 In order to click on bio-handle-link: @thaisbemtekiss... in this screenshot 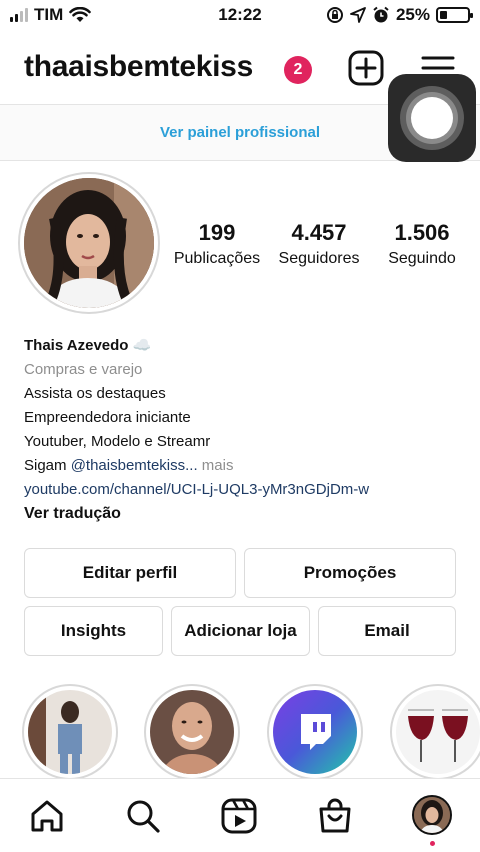, I will do `click(134, 465)`.